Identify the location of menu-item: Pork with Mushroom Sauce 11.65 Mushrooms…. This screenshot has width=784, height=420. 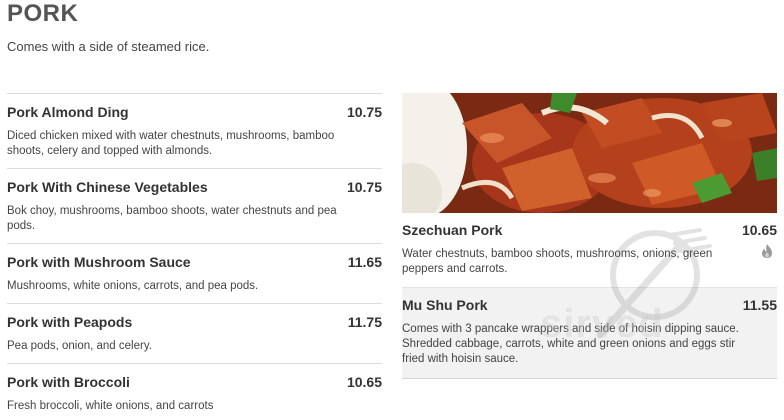
(194, 273).